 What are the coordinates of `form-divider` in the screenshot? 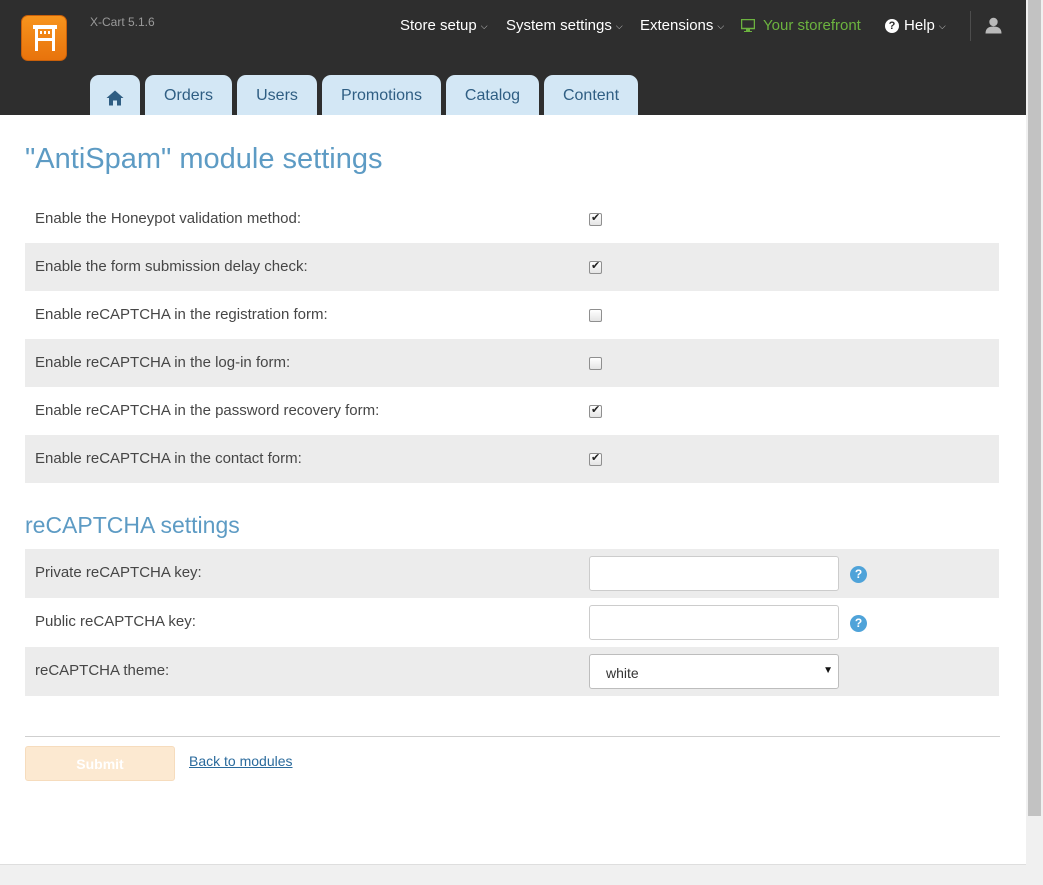 It's located at (512, 736).